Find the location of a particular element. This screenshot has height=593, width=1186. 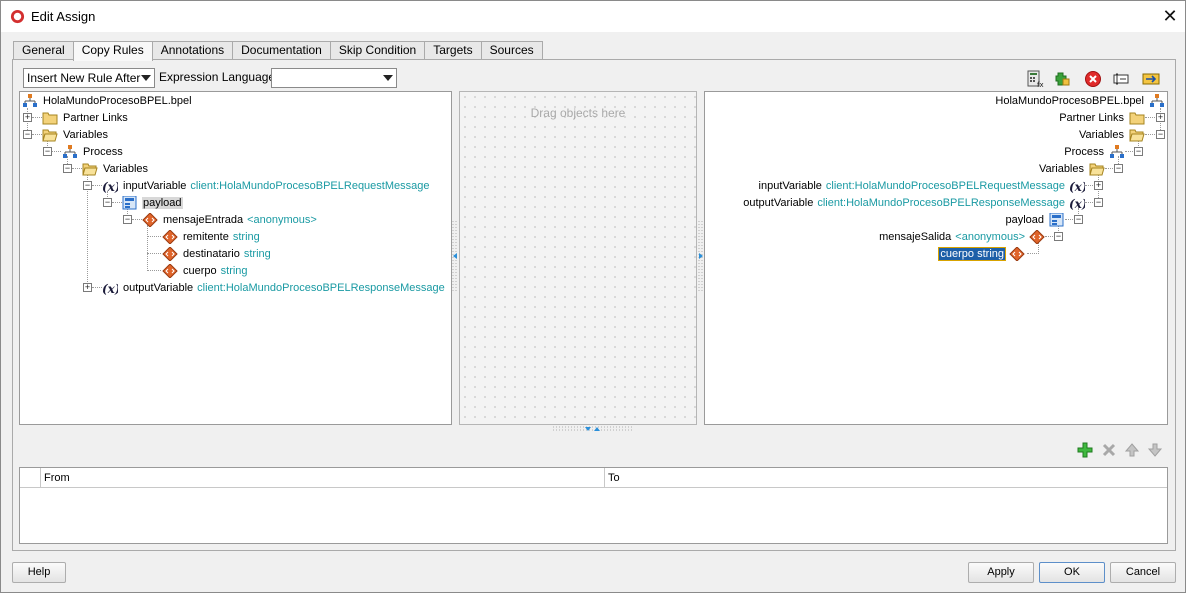

cuerpo-label: cuerpo is located at coordinates (200, 271).